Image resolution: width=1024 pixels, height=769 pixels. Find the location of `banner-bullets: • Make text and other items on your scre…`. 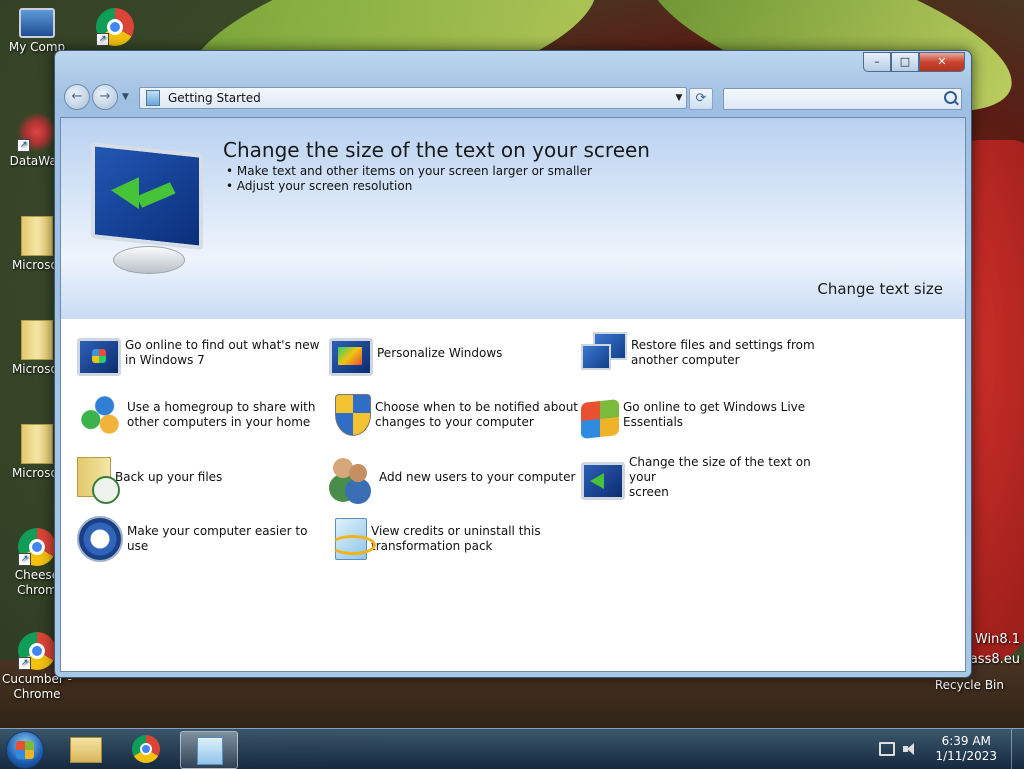

banner-bullets: • Make text and other items on your scre… is located at coordinates (409, 179).